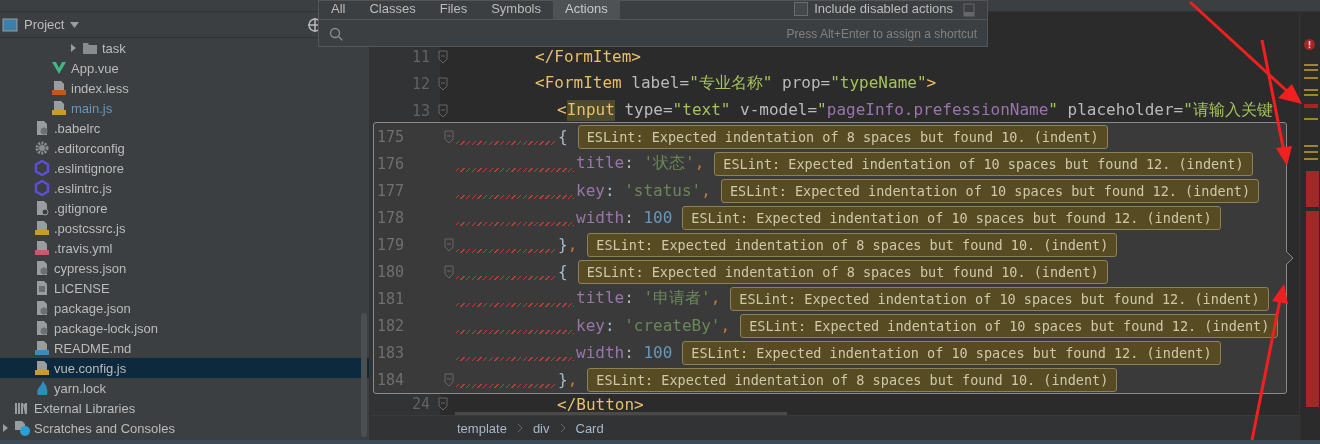 The width and height of the screenshot is (1320, 444). What do you see at coordinates (586, 9) in the screenshot?
I see `tab: Actions` at bounding box center [586, 9].